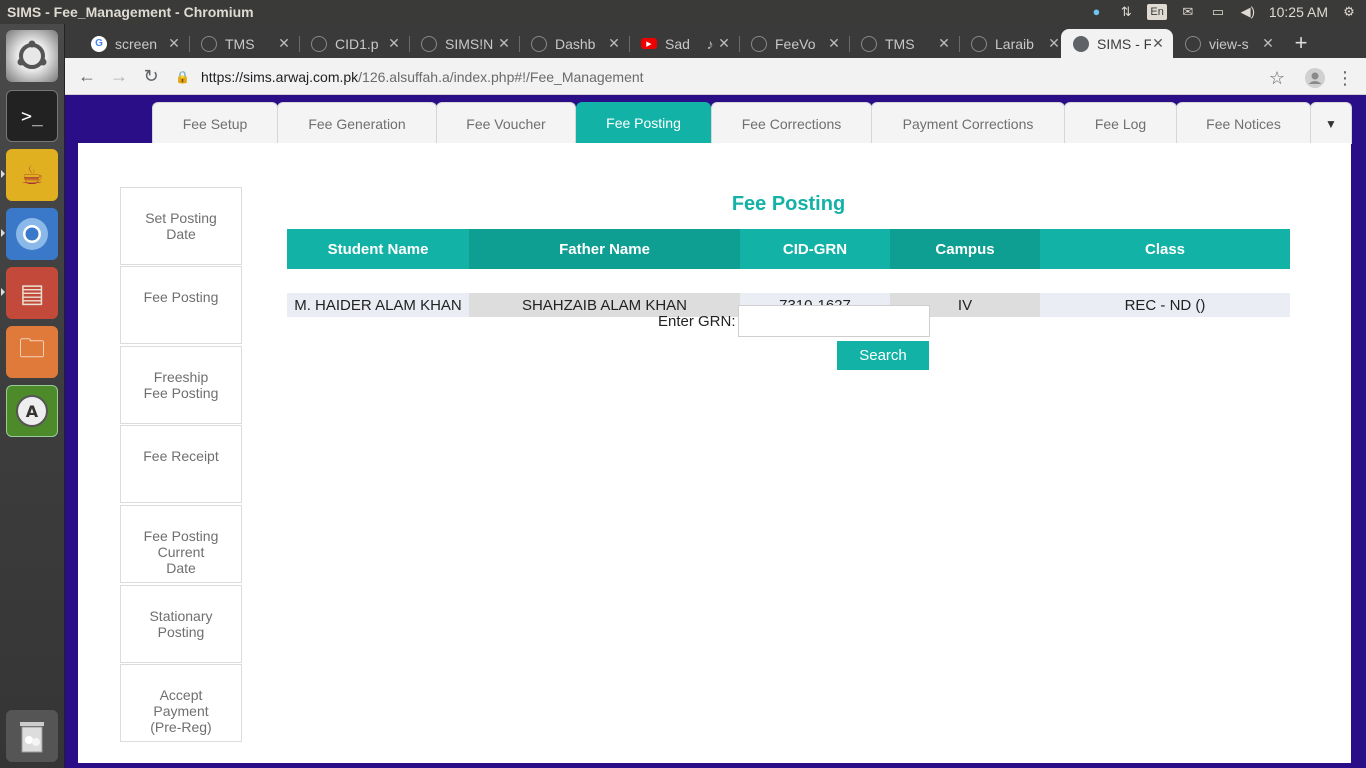 Image resolution: width=1366 pixels, height=768 pixels. I want to click on tab-fee-generation: Fee Generation, so click(357, 123).